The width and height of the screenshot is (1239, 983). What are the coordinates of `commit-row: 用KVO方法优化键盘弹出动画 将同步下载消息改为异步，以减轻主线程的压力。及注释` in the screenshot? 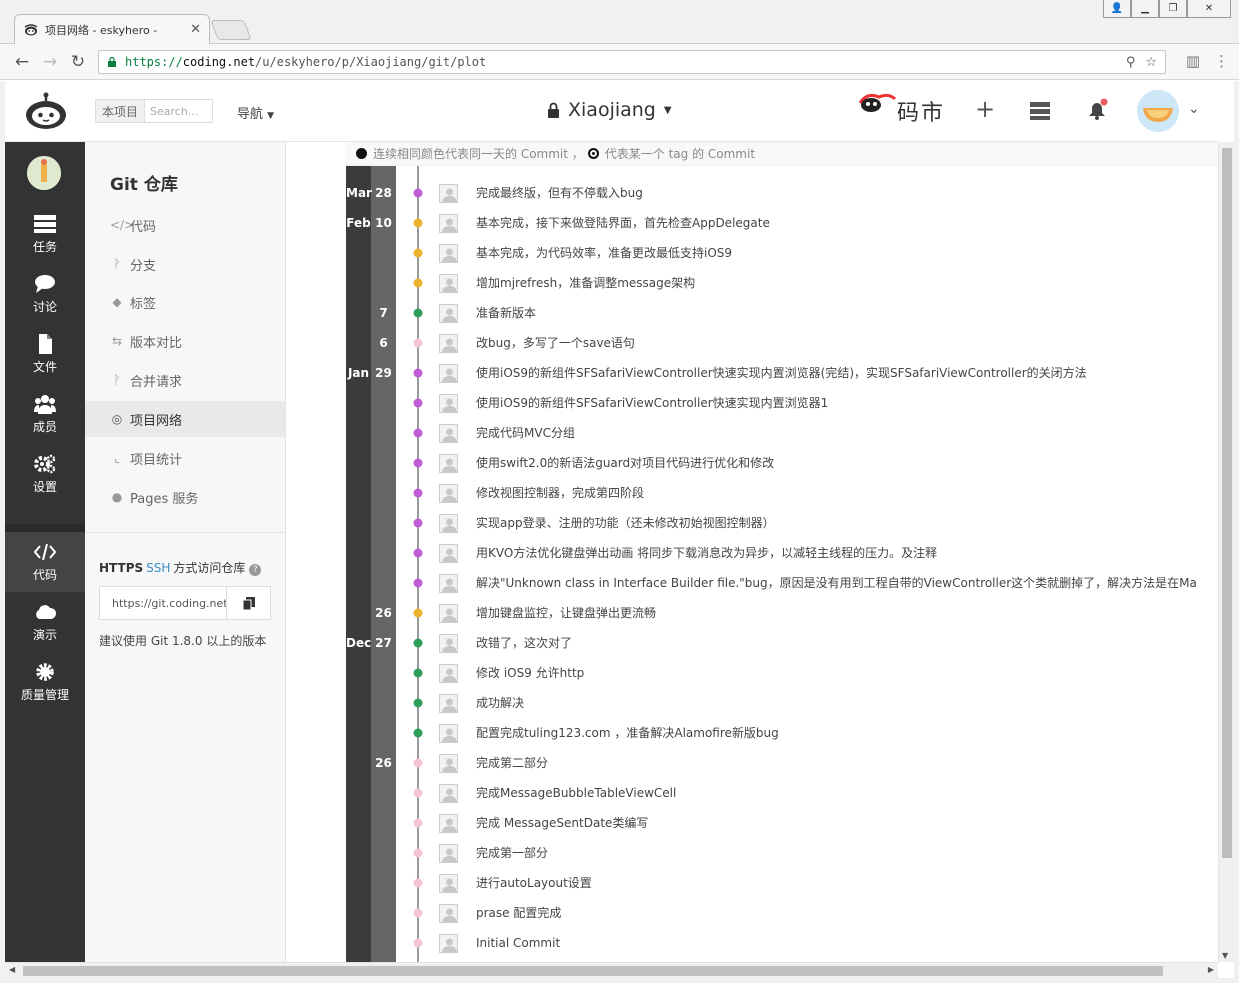 It's located at (752, 553).